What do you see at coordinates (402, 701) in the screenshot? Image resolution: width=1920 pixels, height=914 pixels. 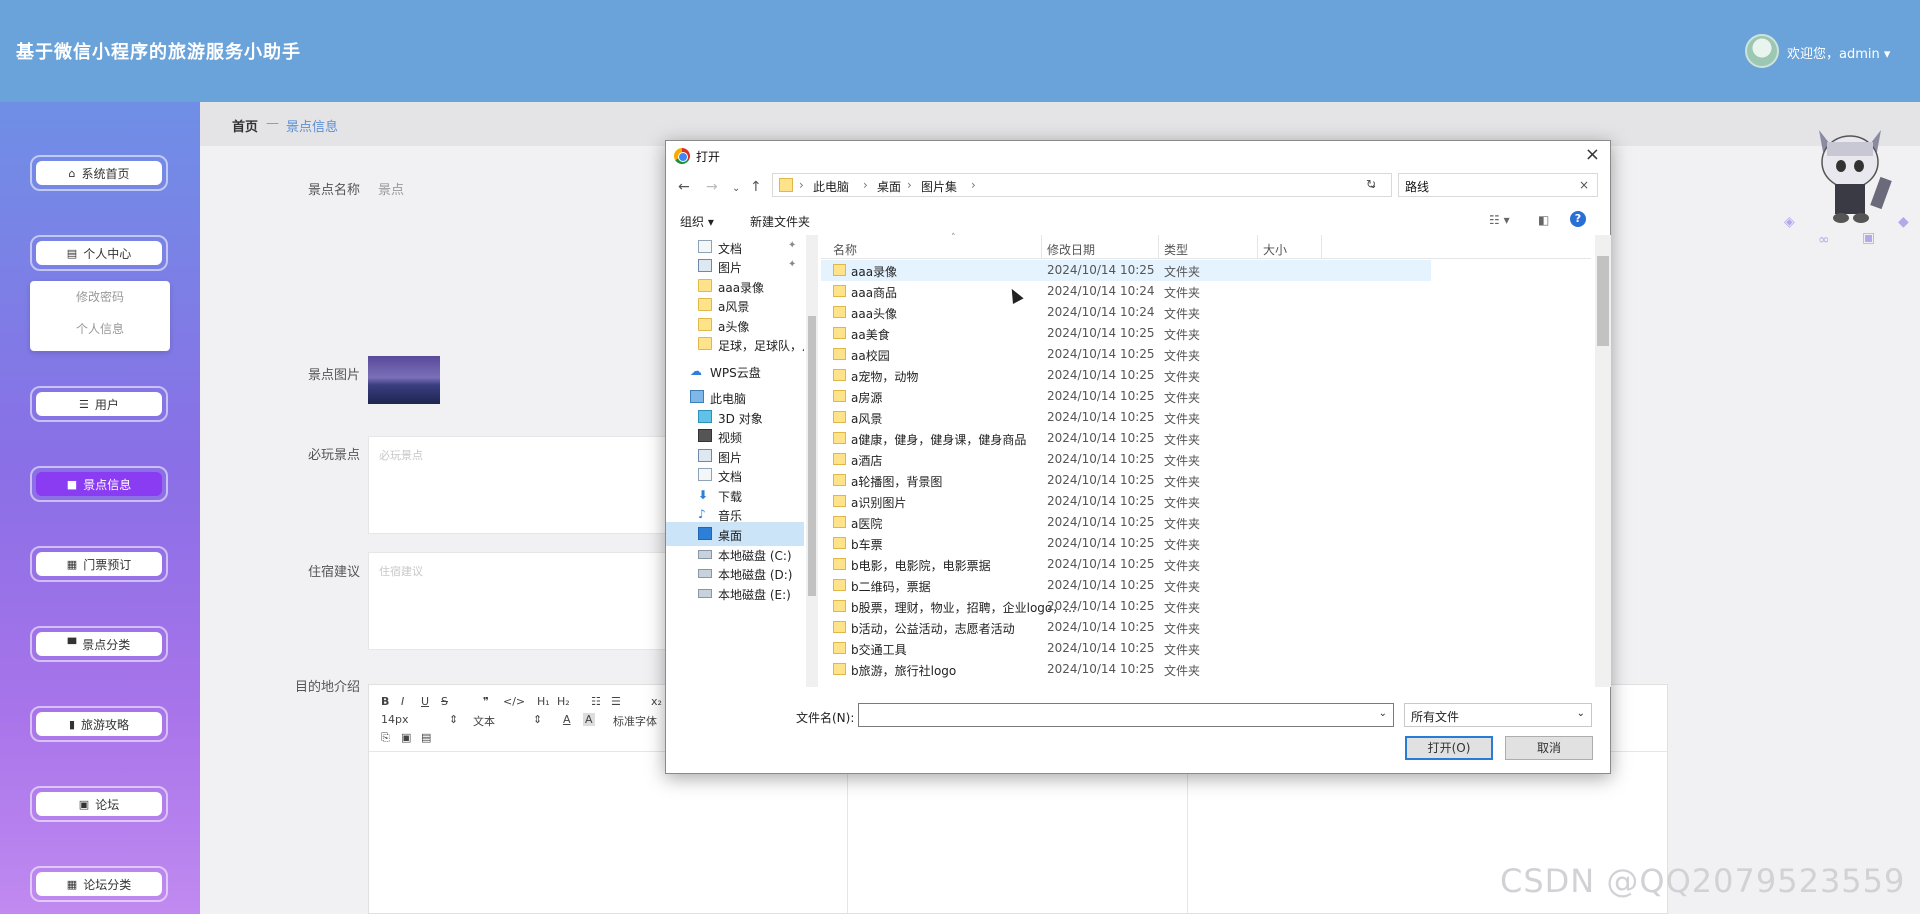 I see `italic-button: I` at bounding box center [402, 701].